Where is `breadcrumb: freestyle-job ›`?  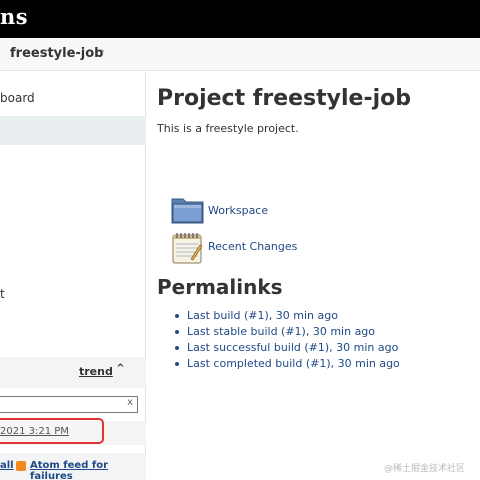
breadcrumb: freestyle-job › is located at coordinates (240, 54).